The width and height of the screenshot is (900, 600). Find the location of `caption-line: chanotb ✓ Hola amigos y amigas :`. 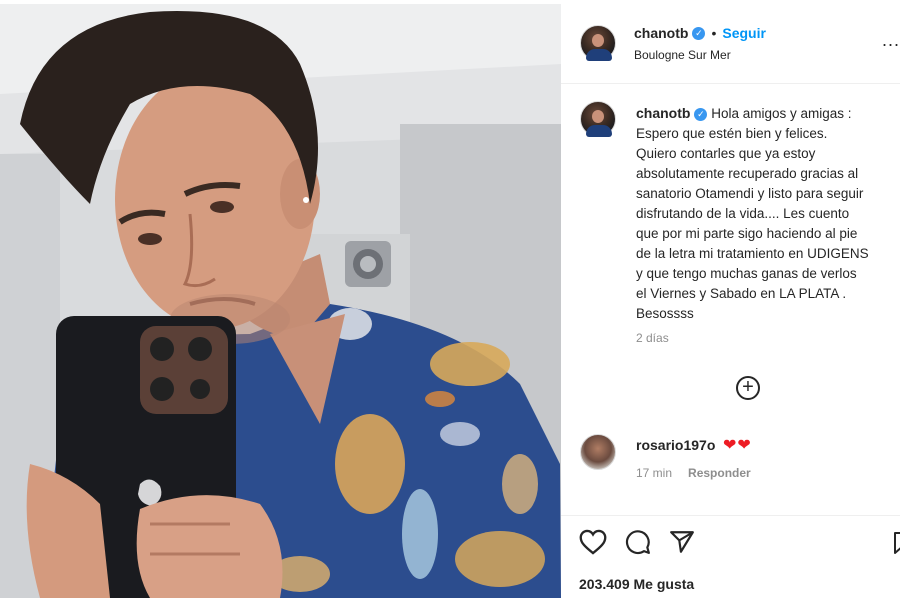

caption-line: chanotb ✓ Hola amigos y amigas : is located at coordinates (768, 113).